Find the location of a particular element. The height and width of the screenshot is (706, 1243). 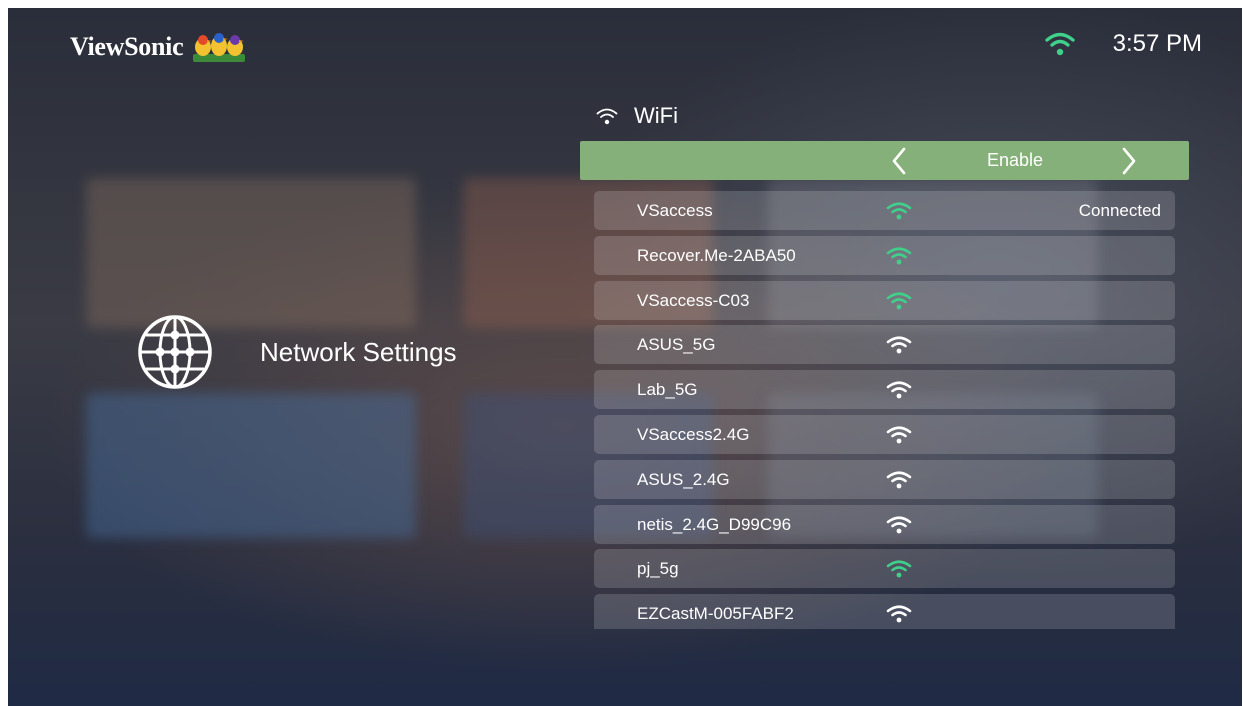

wifi-enable-value: Enable is located at coordinates (1015, 160).